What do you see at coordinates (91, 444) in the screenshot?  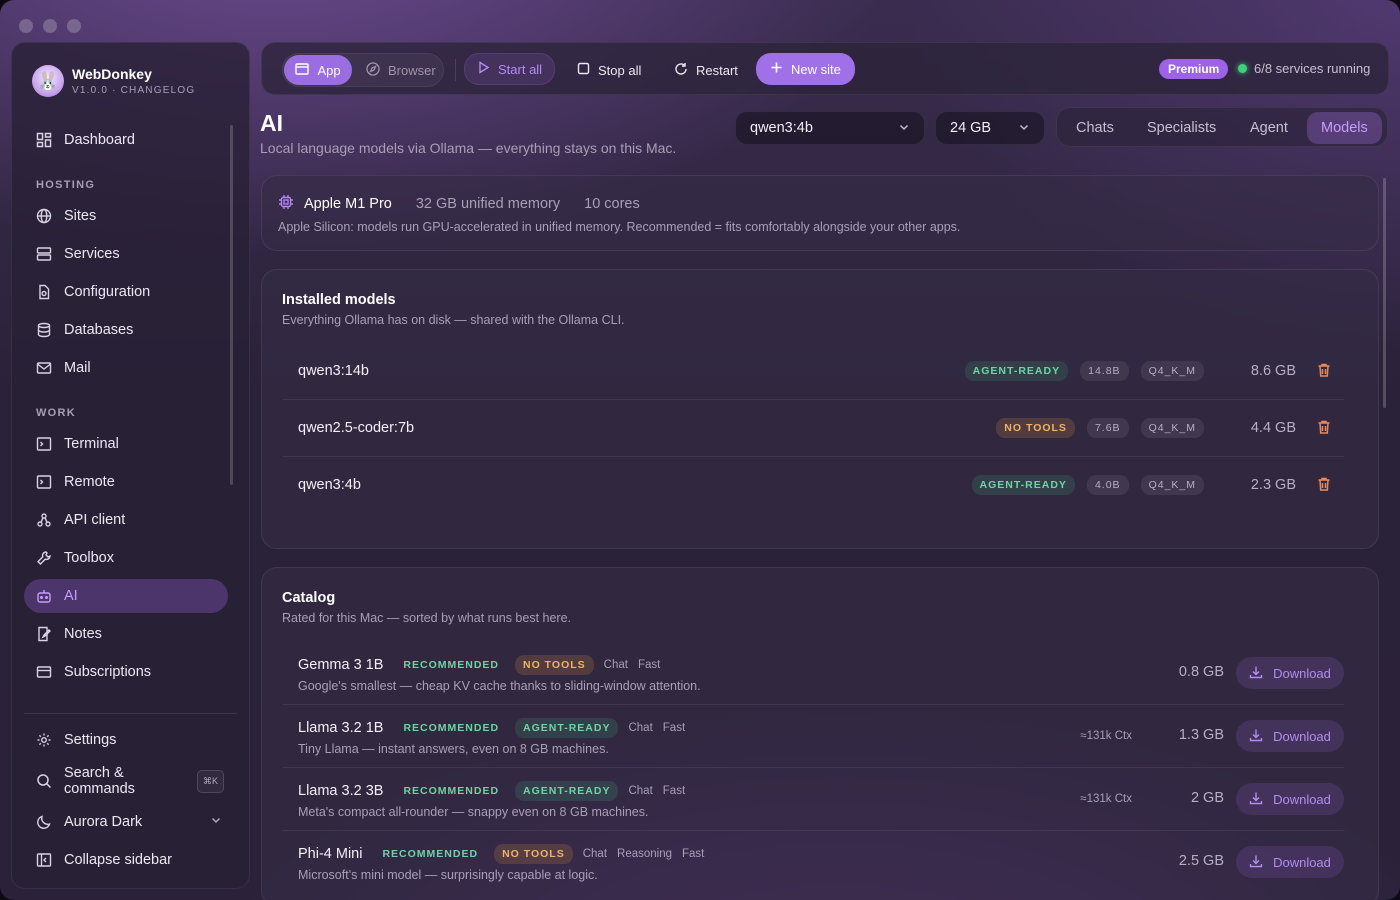 I see `sidebar-item-label: Terminal` at bounding box center [91, 444].